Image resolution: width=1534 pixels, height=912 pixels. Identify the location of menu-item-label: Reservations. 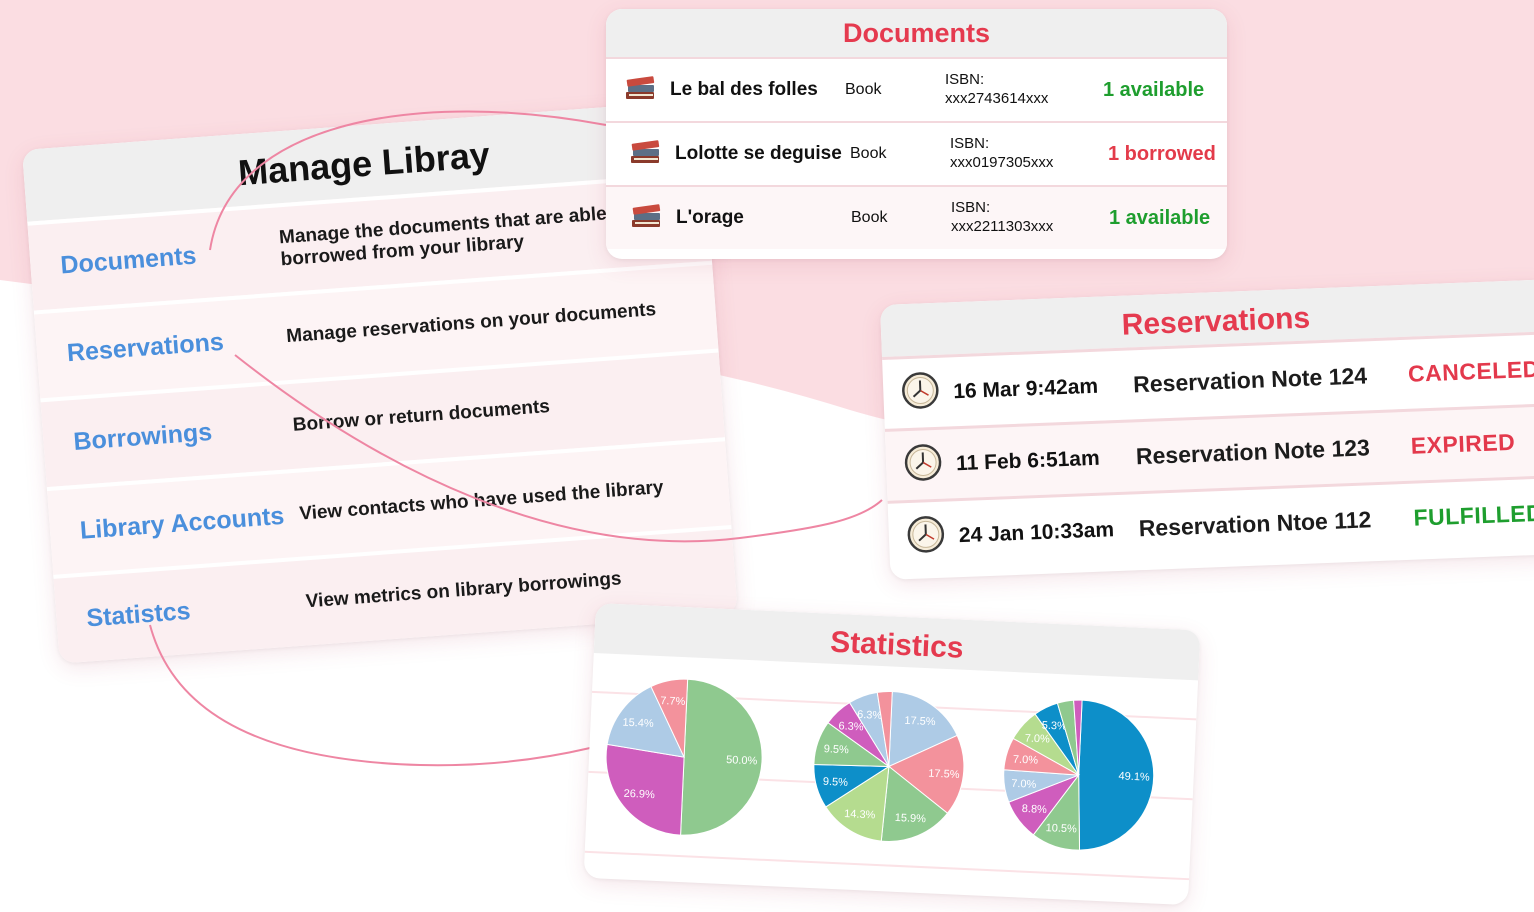
(161, 347).